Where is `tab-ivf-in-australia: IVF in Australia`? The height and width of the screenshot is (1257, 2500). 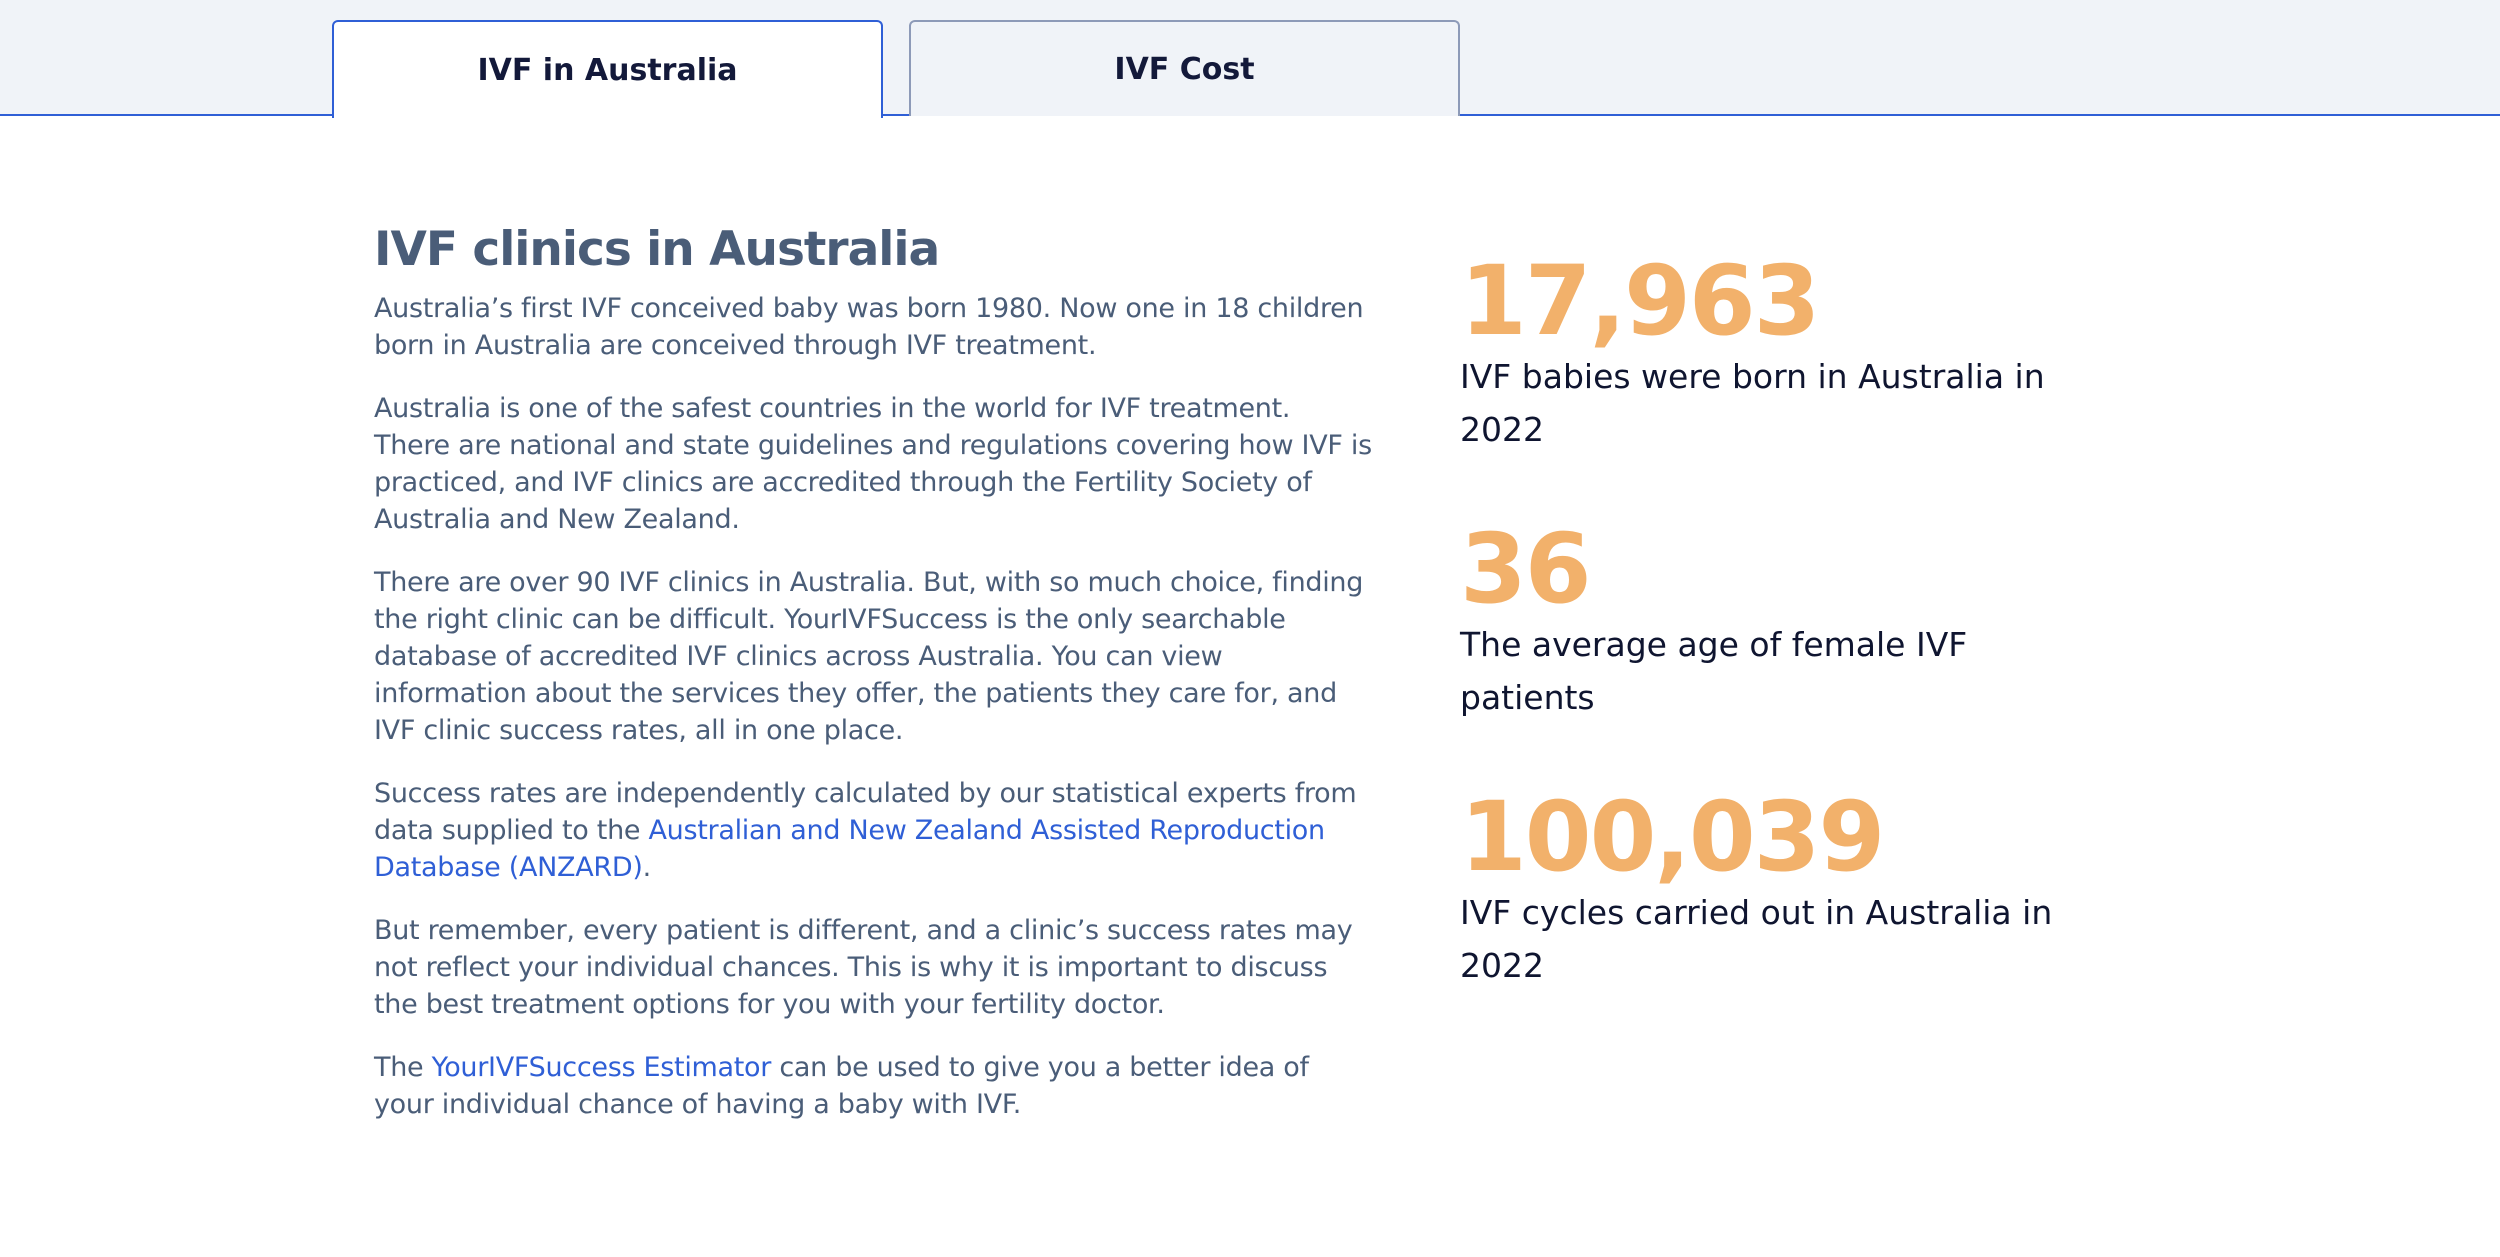
tab-ivf-in-australia: IVF in Australia is located at coordinates (607, 69).